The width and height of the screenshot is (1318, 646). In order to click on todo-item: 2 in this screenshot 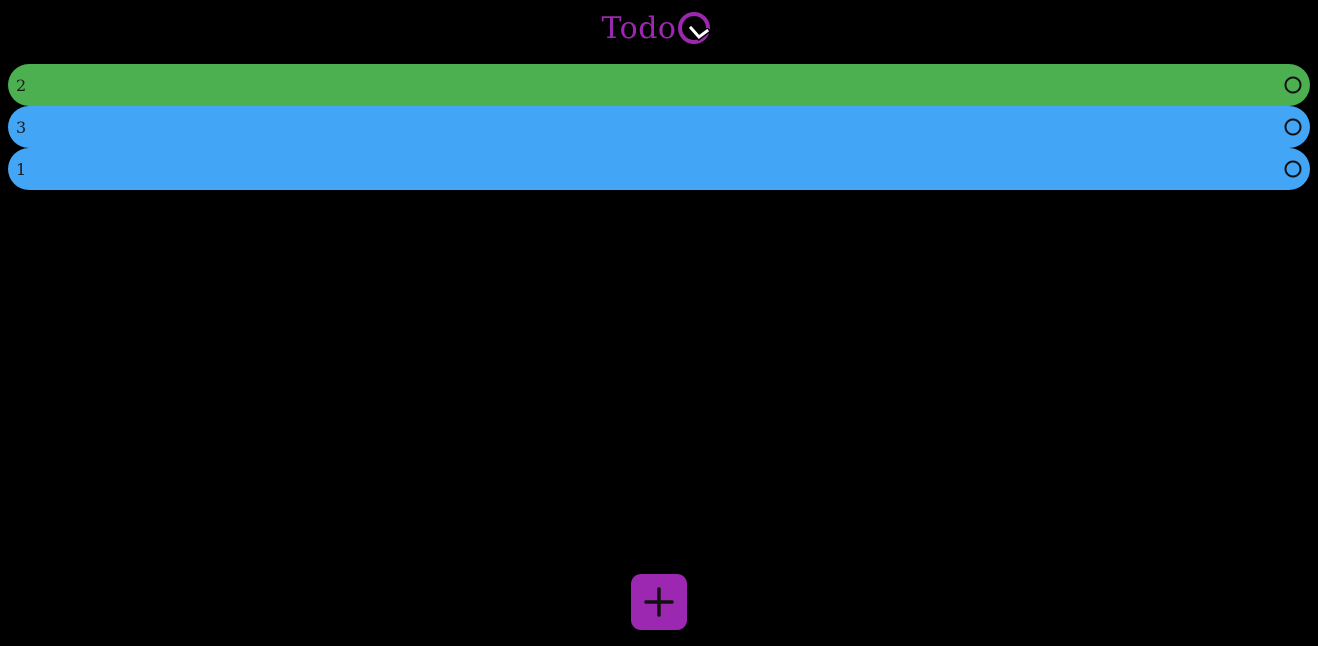, I will do `click(659, 85)`.